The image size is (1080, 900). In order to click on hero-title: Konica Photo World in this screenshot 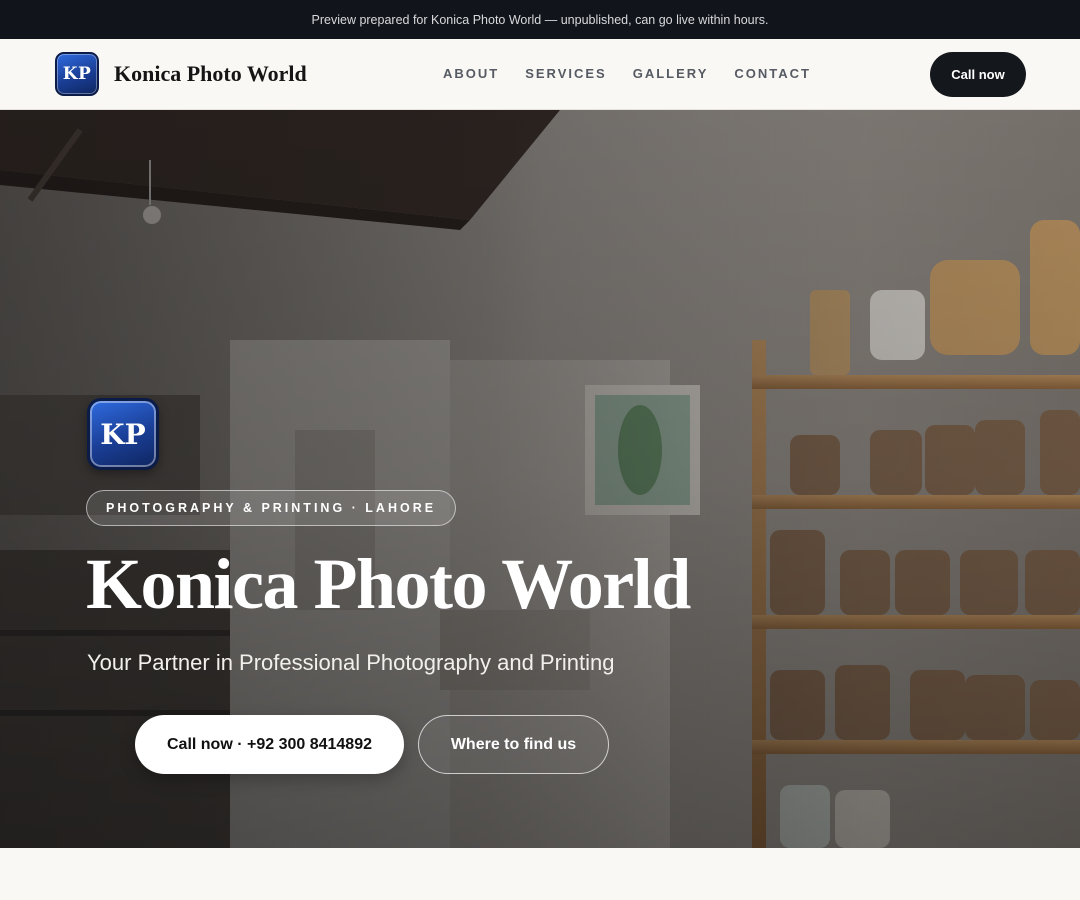, I will do `click(388, 584)`.